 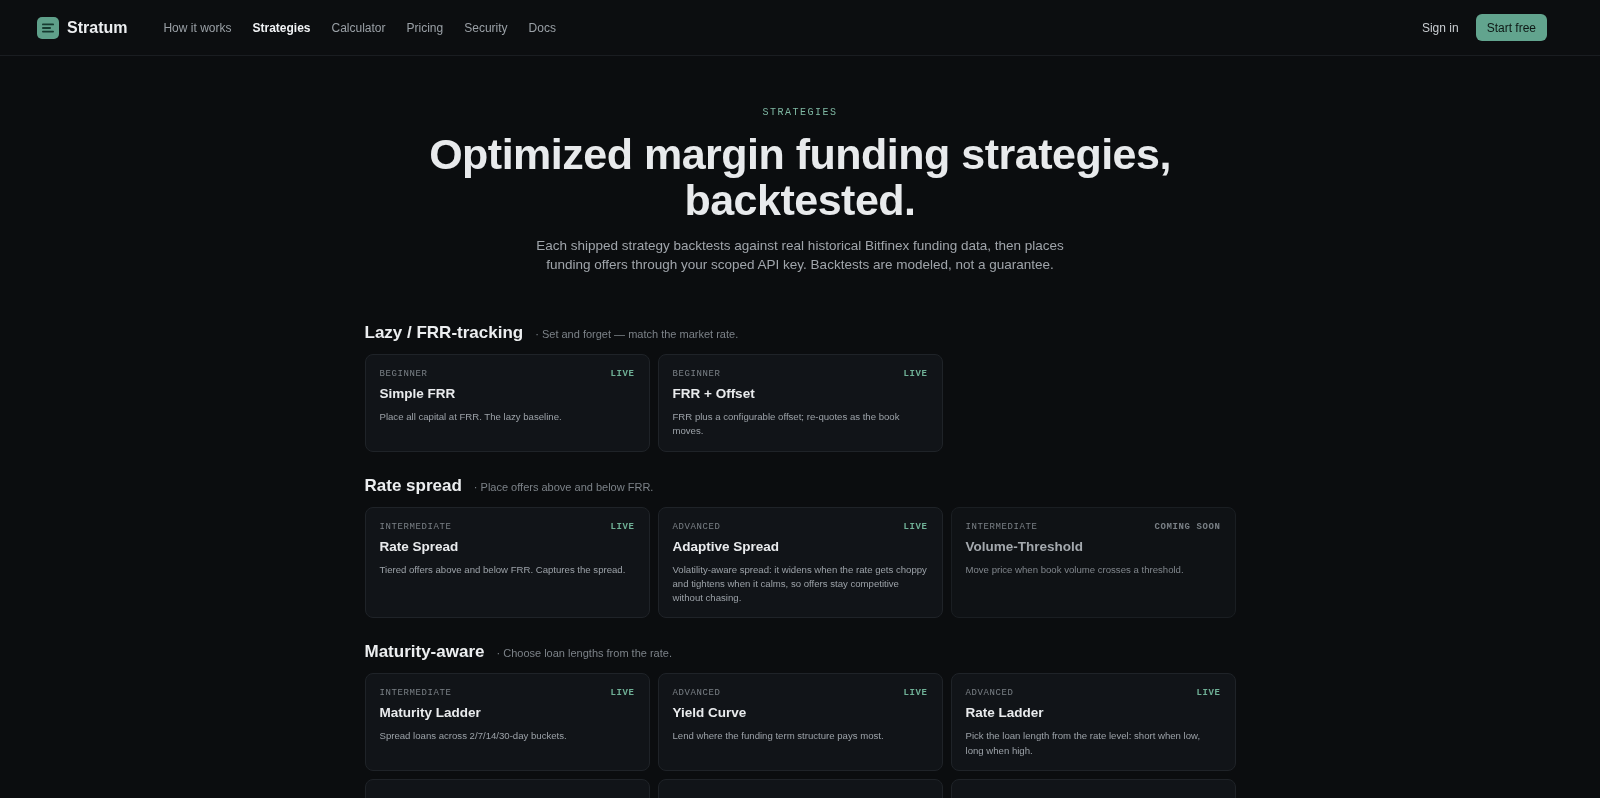 I want to click on strategy-description: Lend where the funding term structure pays most., so click(x=778, y=736).